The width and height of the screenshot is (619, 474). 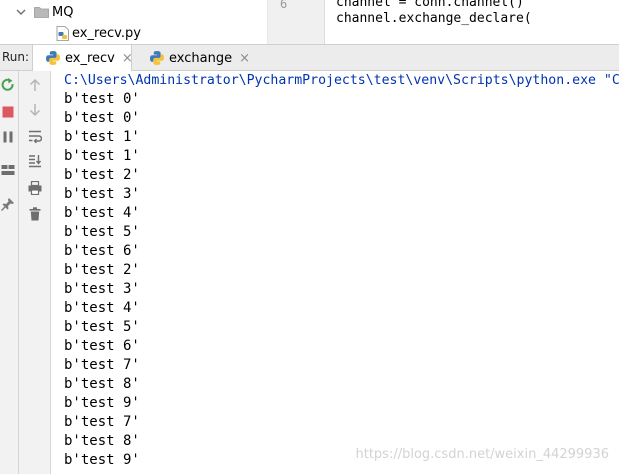 I want to click on code-line: channel.exchange_declare(, so click(x=434, y=18).